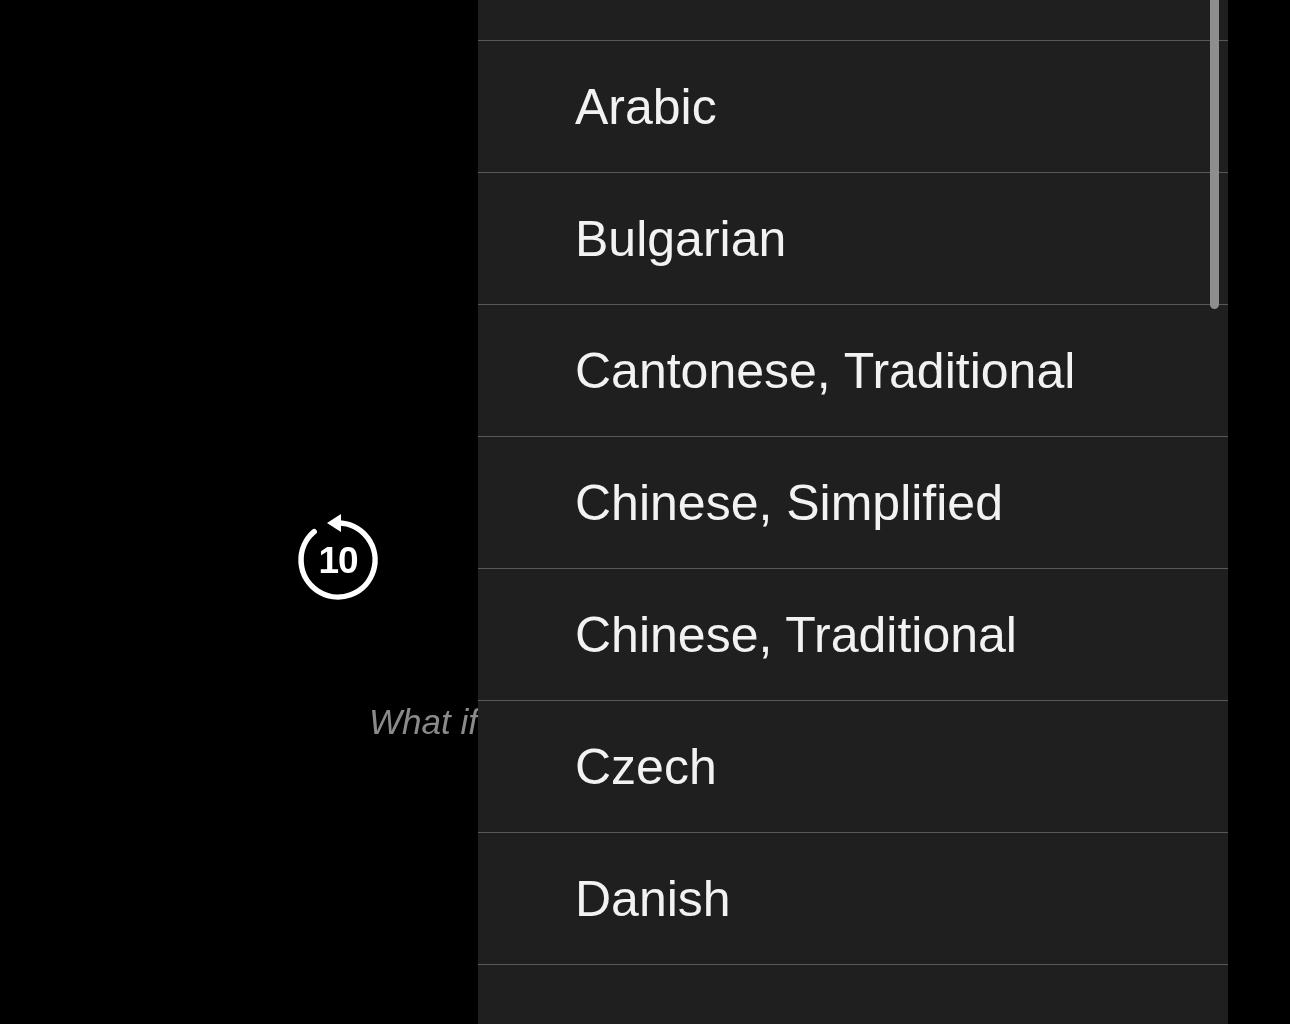  What do you see at coordinates (1214, 154) in the screenshot?
I see `scrollbar-thumb` at bounding box center [1214, 154].